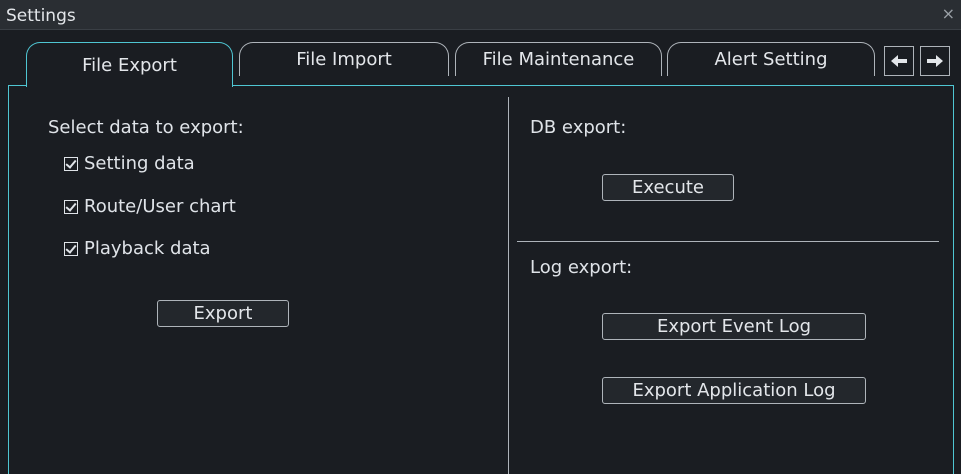 The height and width of the screenshot is (474, 961). What do you see at coordinates (734, 326) in the screenshot?
I see `export-event-log-button: Export Event Log` at bounding box center [734, 326].